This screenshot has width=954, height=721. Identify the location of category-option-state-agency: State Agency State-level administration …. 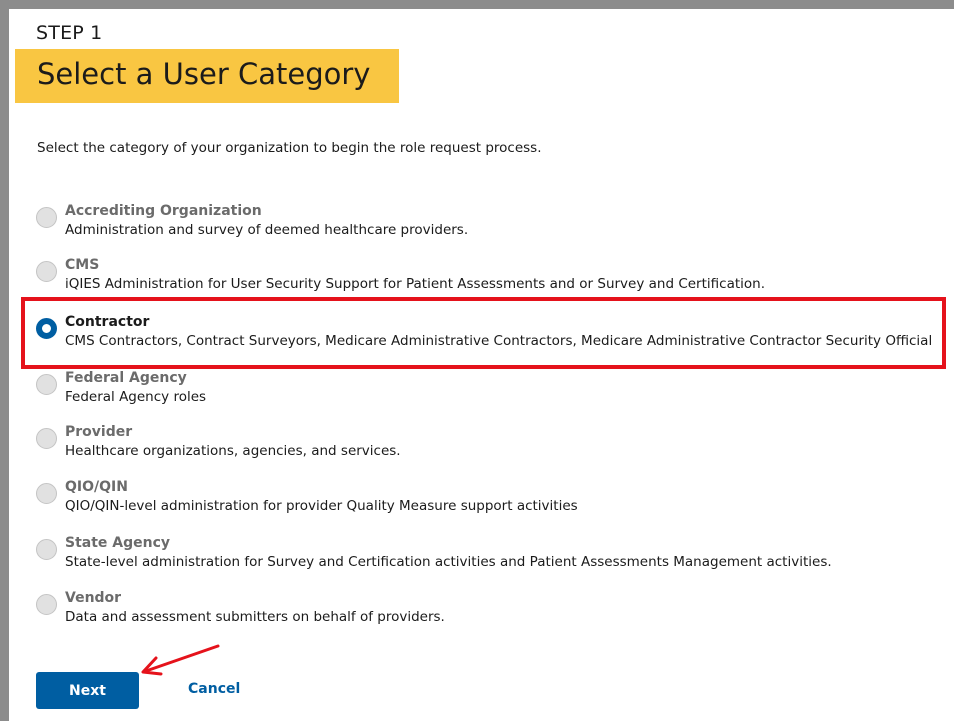
(491, 556).